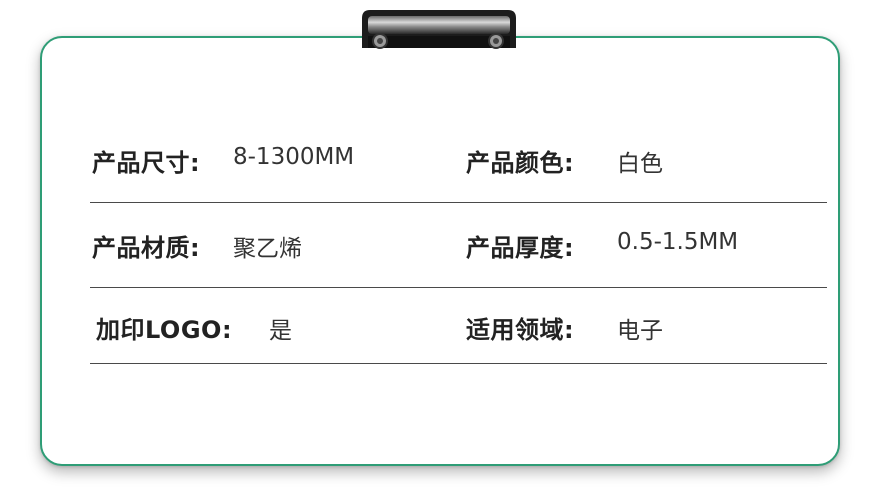 The width and height of the screenshot is (888, 500). What do you see at coordinates (458, 253) in the screenshot?
I see `spec-row: 产品材质: 聚乙烯 产品厚度: 0.5-1.5MM` at bounding box center [458, 253].